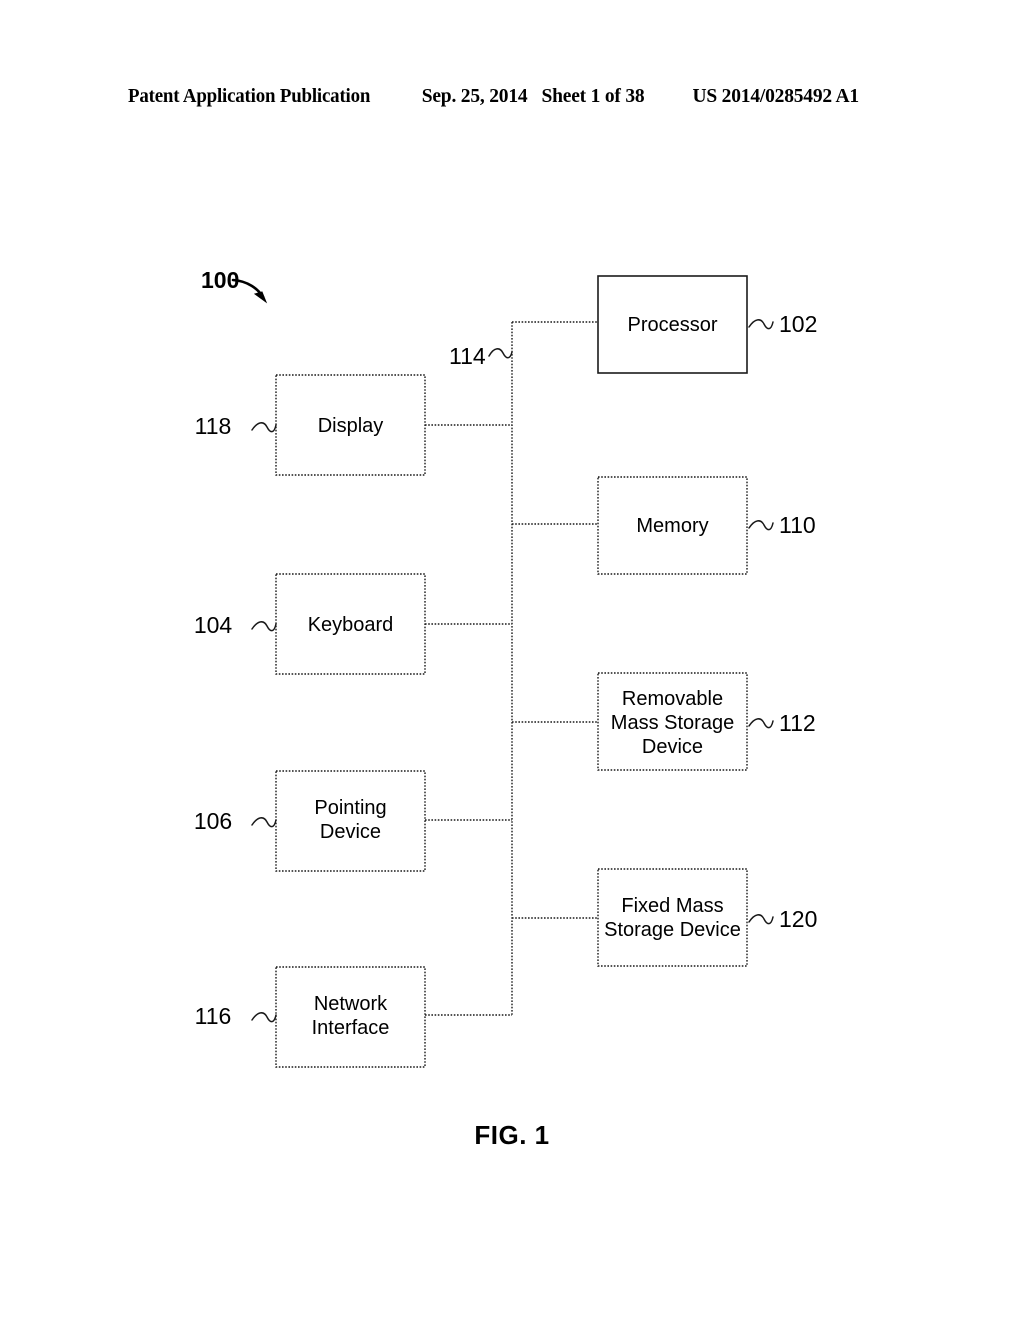 The image size is (1024, 1320). Describe the element at coordinates (798, 919) in the screenshot. I see `ref-120-label: 120` at that location.